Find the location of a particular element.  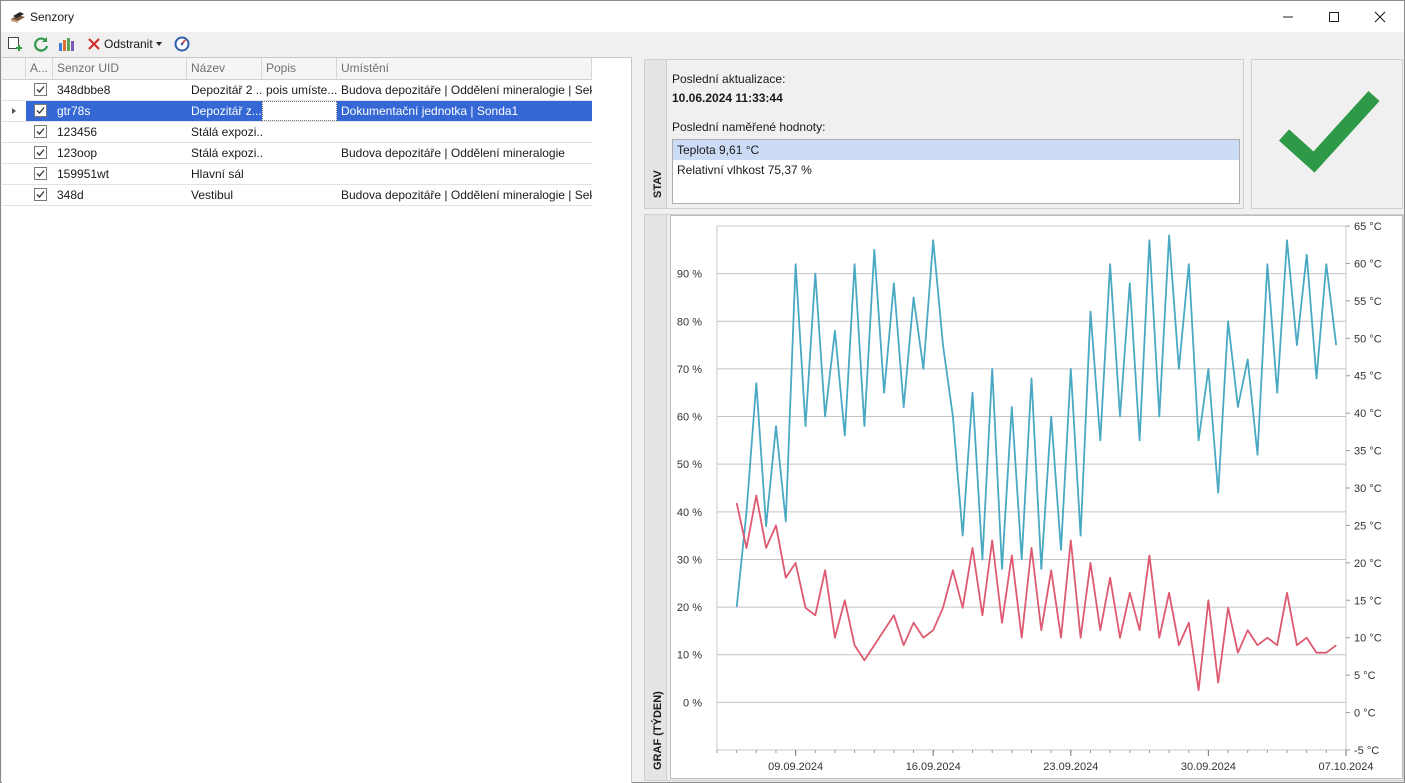

maximize-icon is located at coordinates (1334, 16).